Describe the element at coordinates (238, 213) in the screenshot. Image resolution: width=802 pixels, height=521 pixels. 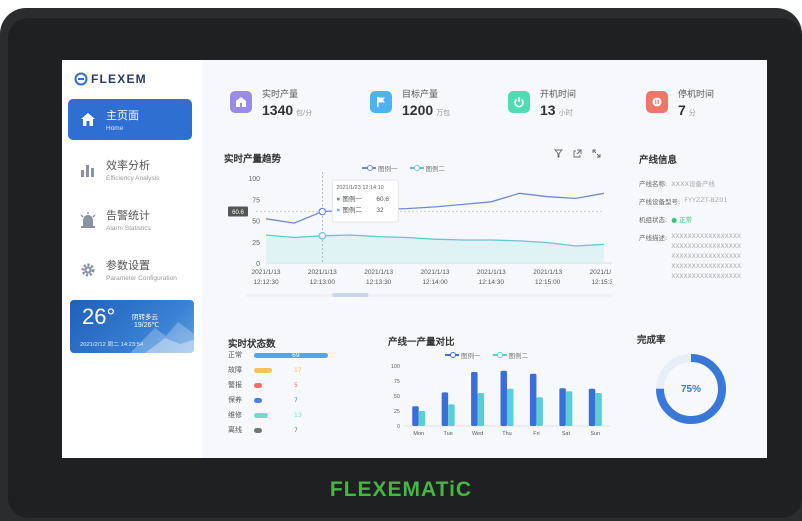
I see `y-marker-value: 60.6` at that location.